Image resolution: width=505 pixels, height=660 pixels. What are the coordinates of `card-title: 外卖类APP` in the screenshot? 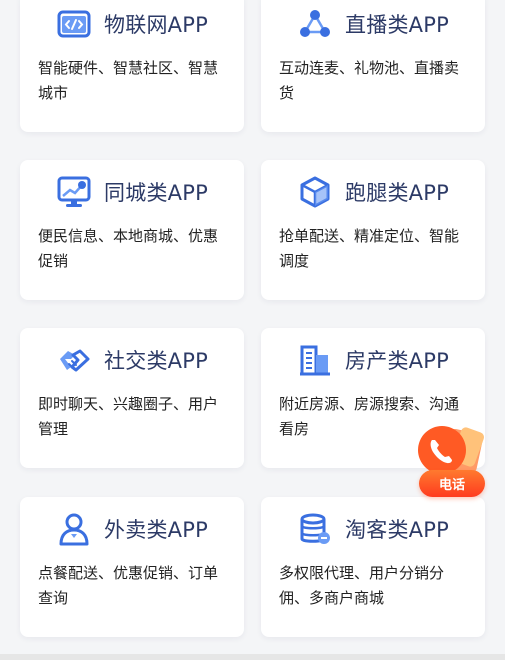 It's located at (156, 530).